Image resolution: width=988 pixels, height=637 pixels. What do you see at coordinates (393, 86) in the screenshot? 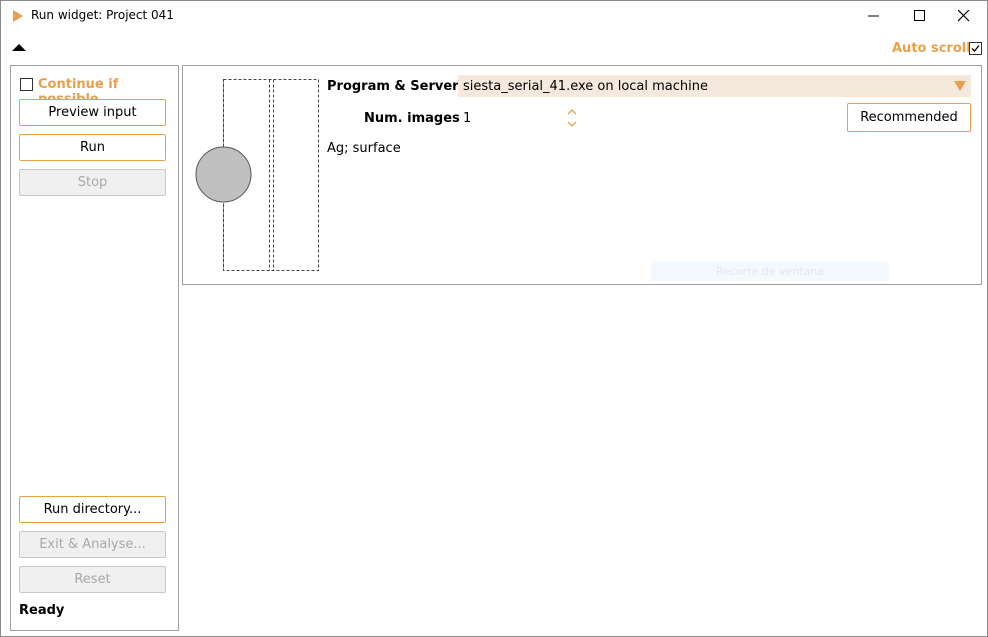
I see `program-server-label: Program & Server` at bounding box center [393, 86].